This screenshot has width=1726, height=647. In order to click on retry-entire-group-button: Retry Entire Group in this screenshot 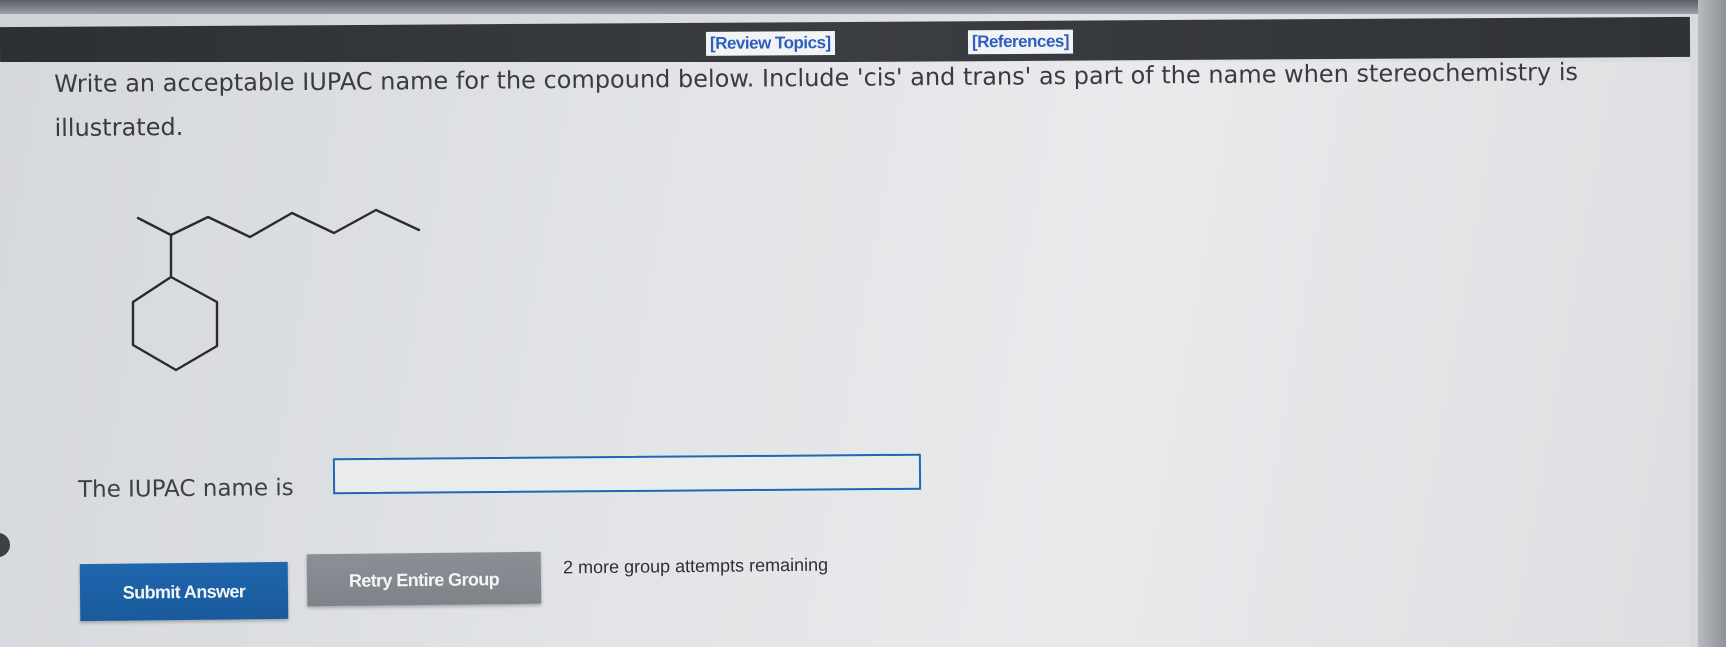, I will do `click(424, 579)`.